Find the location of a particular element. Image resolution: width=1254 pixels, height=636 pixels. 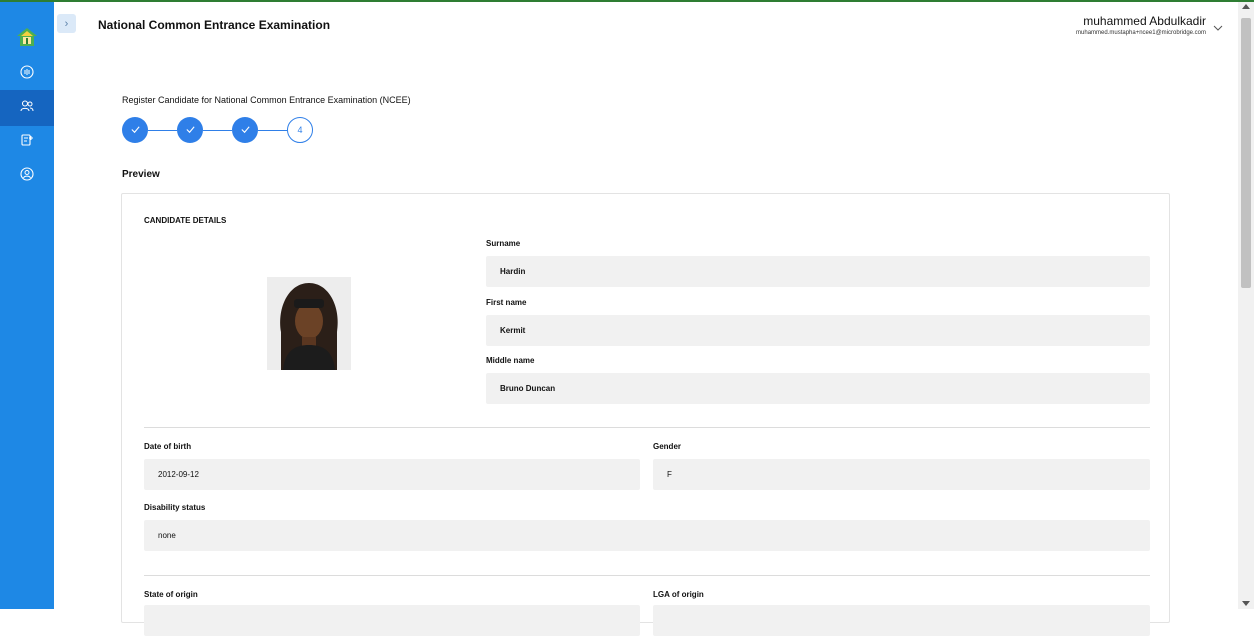

disability-value: none is located at coordinates (647, 535).